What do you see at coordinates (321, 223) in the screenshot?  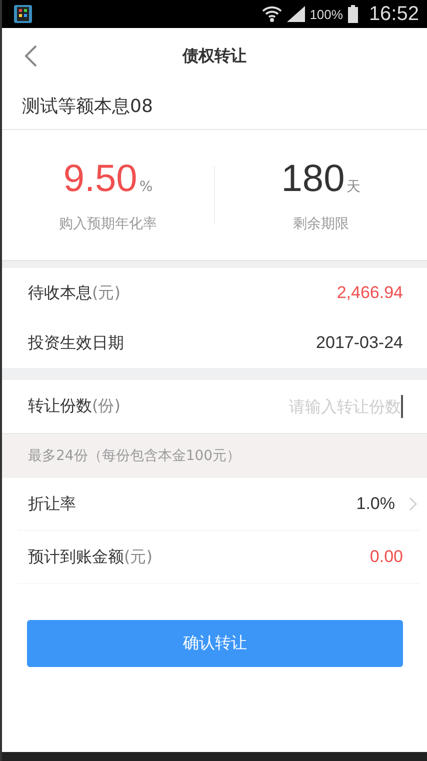 I see `stat-label: 剩余期限` at bounding box center [321, 223].